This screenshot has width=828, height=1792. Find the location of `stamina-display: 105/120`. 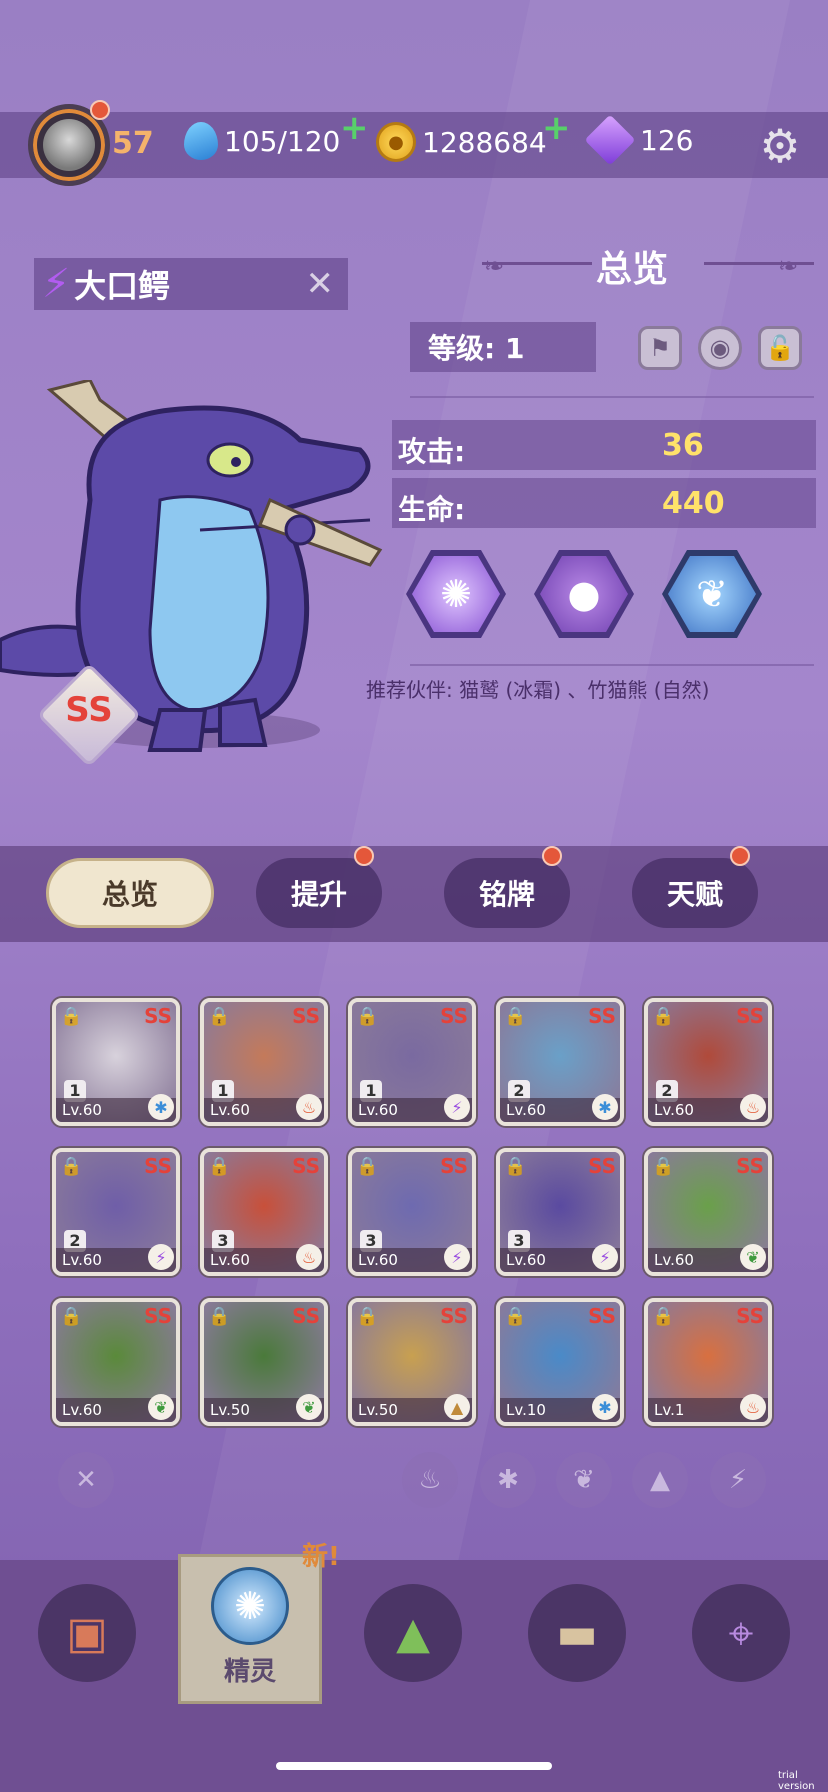

stamina-display: 105/120 is located at coordinates (262, 141).